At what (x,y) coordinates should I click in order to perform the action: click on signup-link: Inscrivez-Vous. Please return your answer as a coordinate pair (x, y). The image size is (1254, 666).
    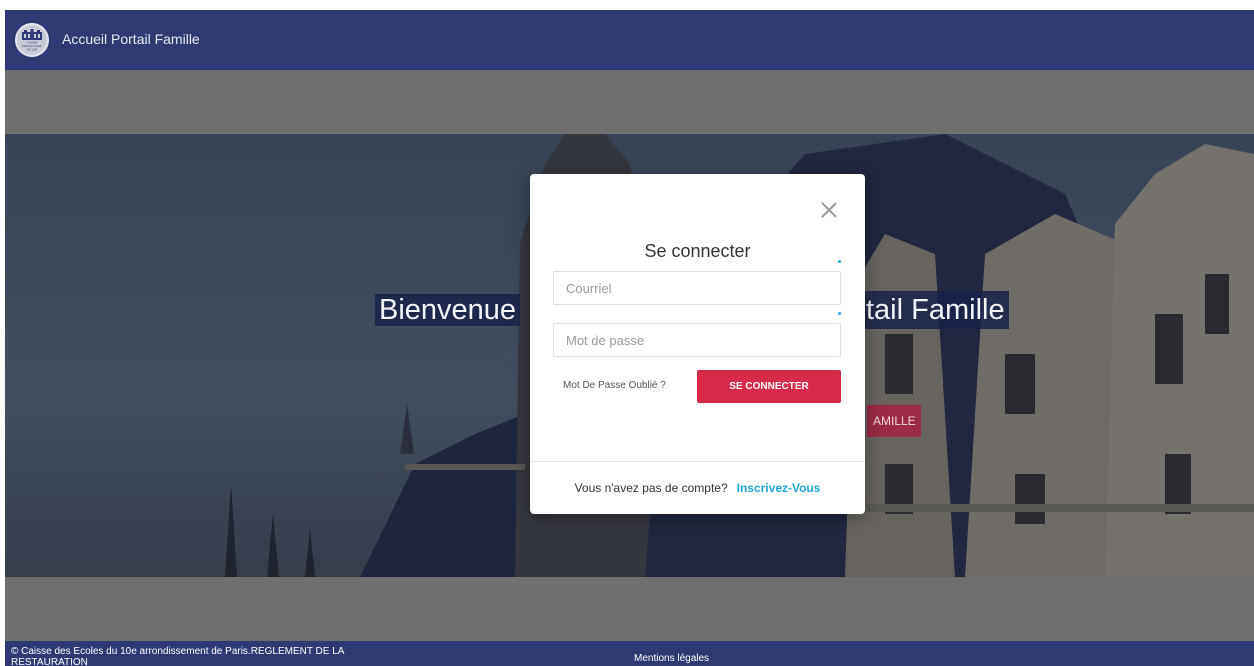
    Looking at the image, I should click on (779, 488).